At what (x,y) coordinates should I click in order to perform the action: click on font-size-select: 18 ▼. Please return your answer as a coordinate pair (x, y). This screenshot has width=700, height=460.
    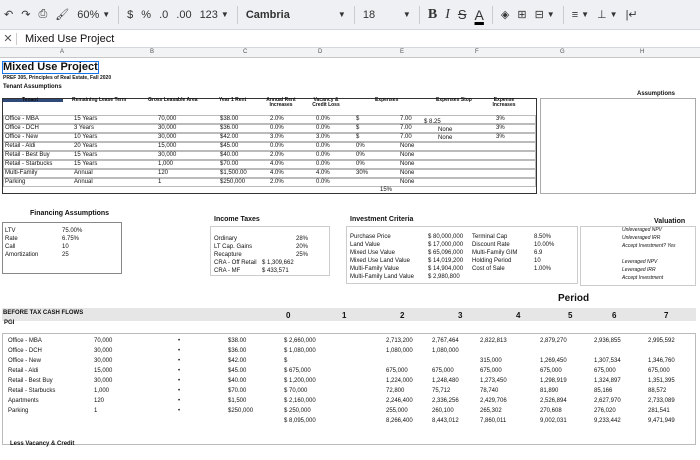
    Looking at the image, I should click on (387, 15).